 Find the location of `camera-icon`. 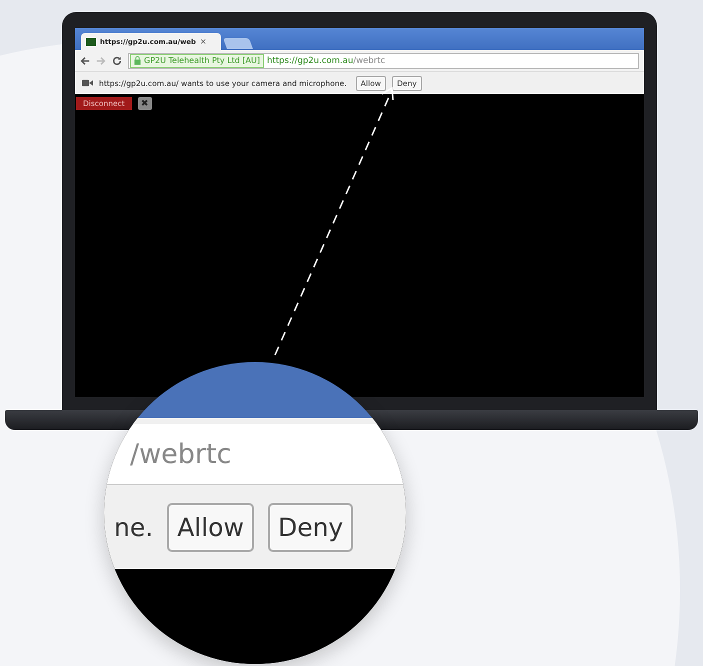

camera-icon is located at coordinates (87, 83).